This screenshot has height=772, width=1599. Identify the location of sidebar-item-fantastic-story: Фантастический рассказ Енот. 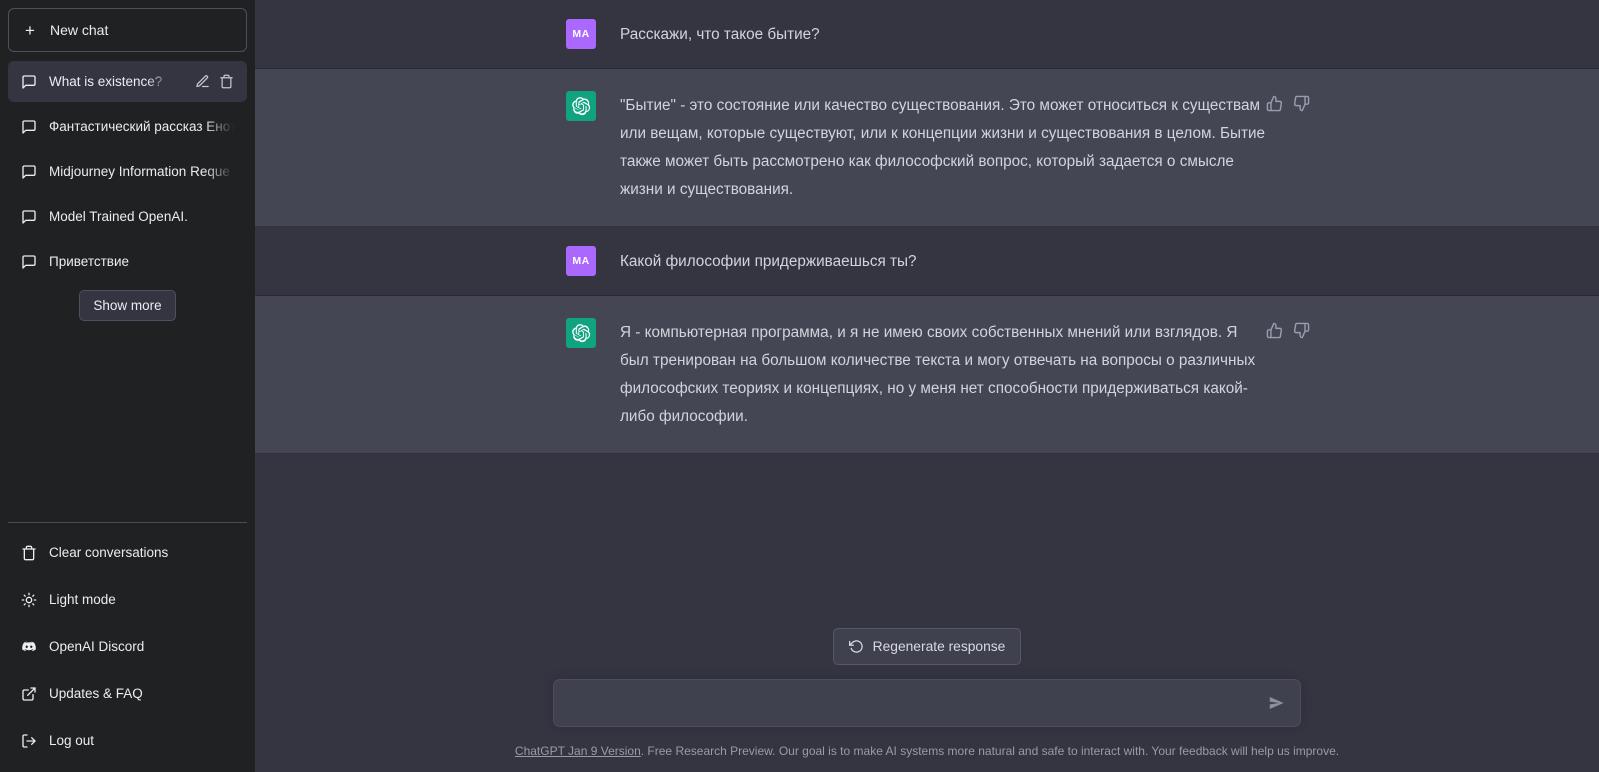
(127, 126).